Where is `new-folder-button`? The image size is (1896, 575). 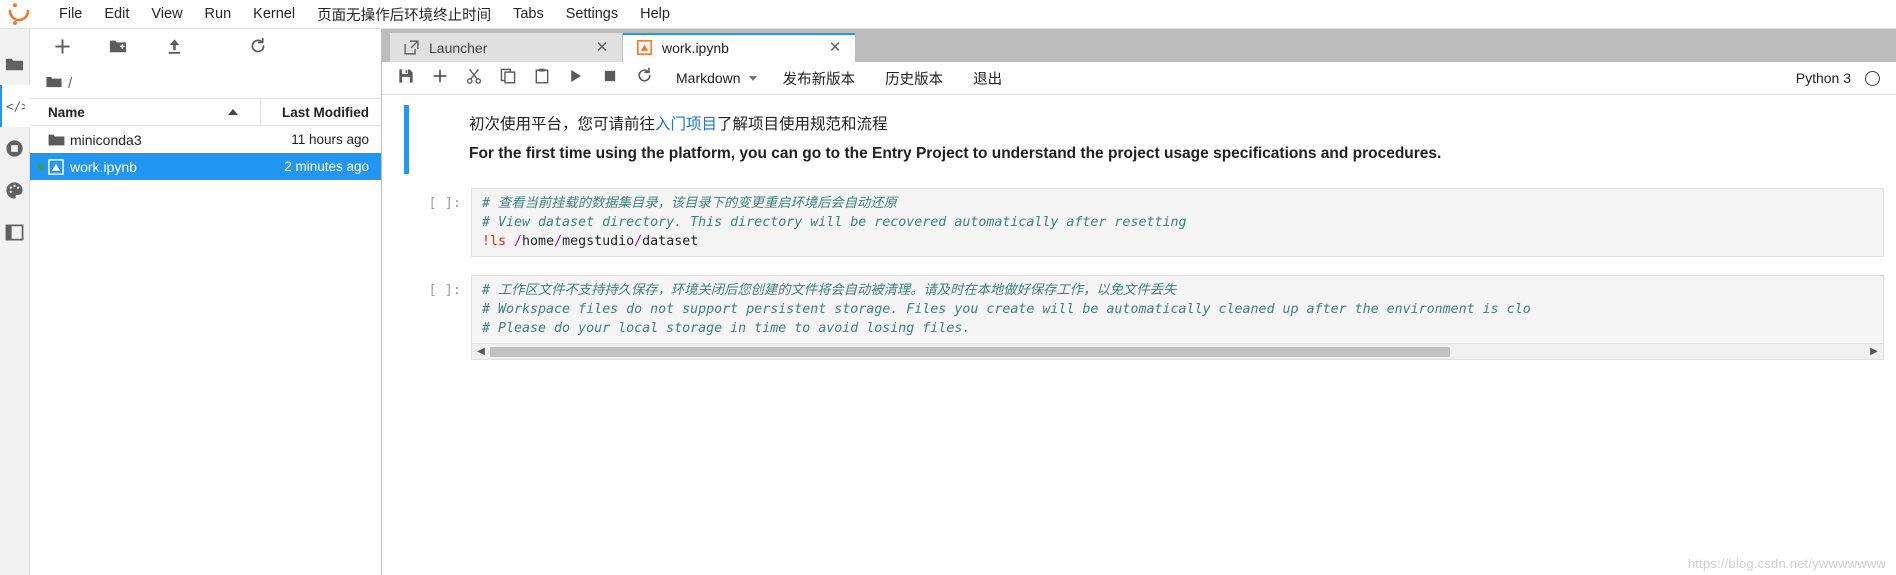
new-folder-button is located at coordinates (118, 49).